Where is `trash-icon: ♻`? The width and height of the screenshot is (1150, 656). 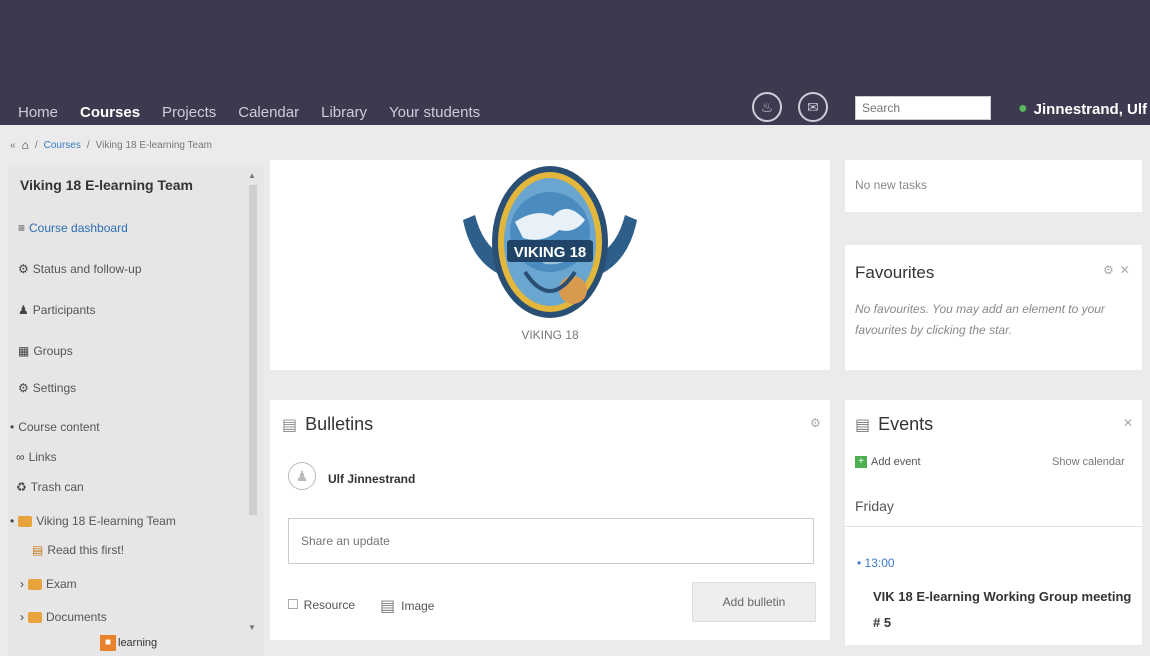 trash-icon: ♻ is located at coordinates (21, 487).